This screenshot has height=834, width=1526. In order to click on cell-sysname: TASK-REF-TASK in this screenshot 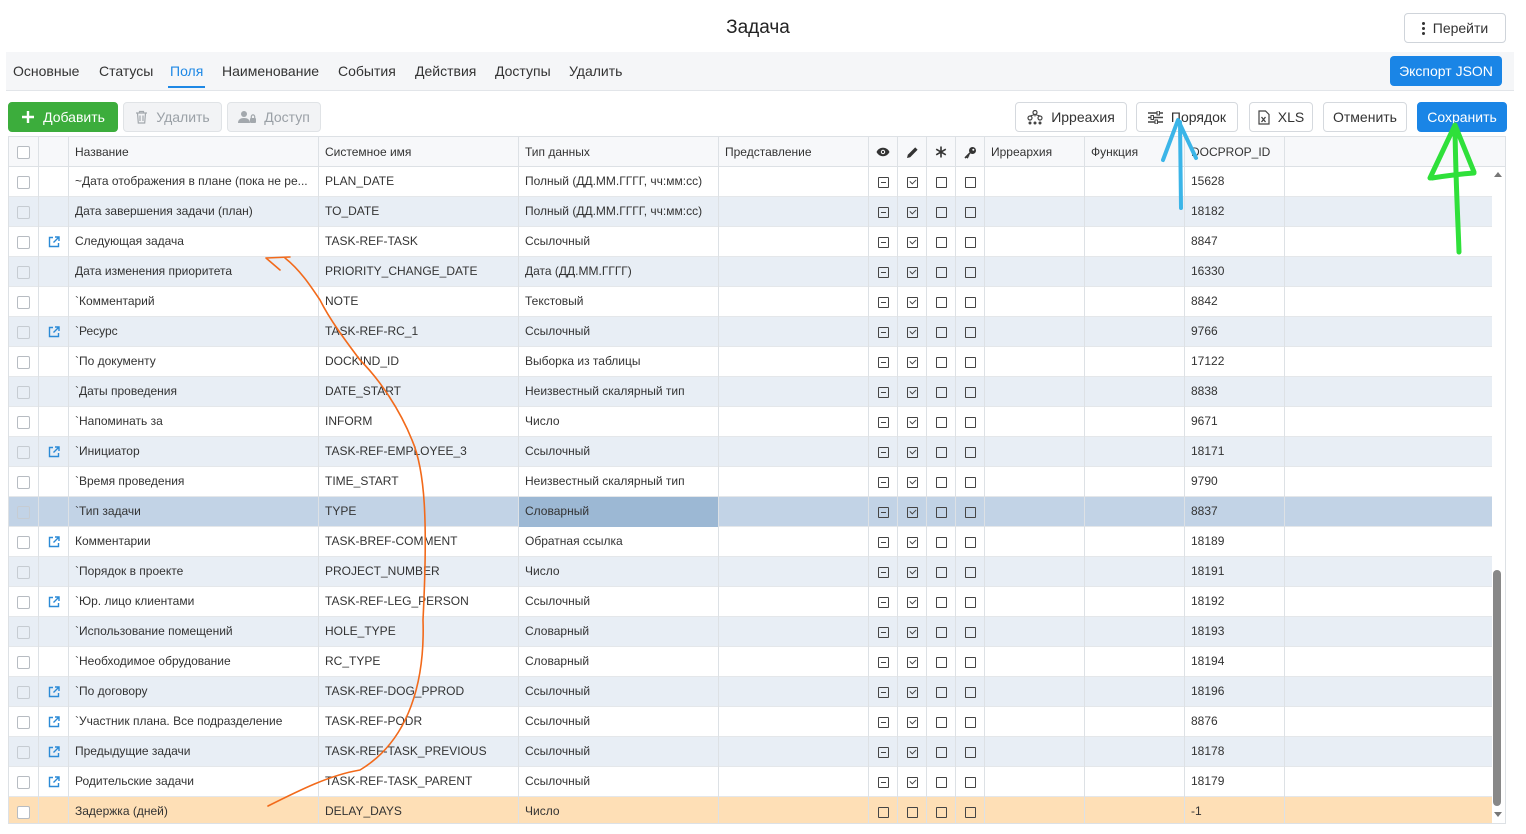, I will do `click(419, 242)`.